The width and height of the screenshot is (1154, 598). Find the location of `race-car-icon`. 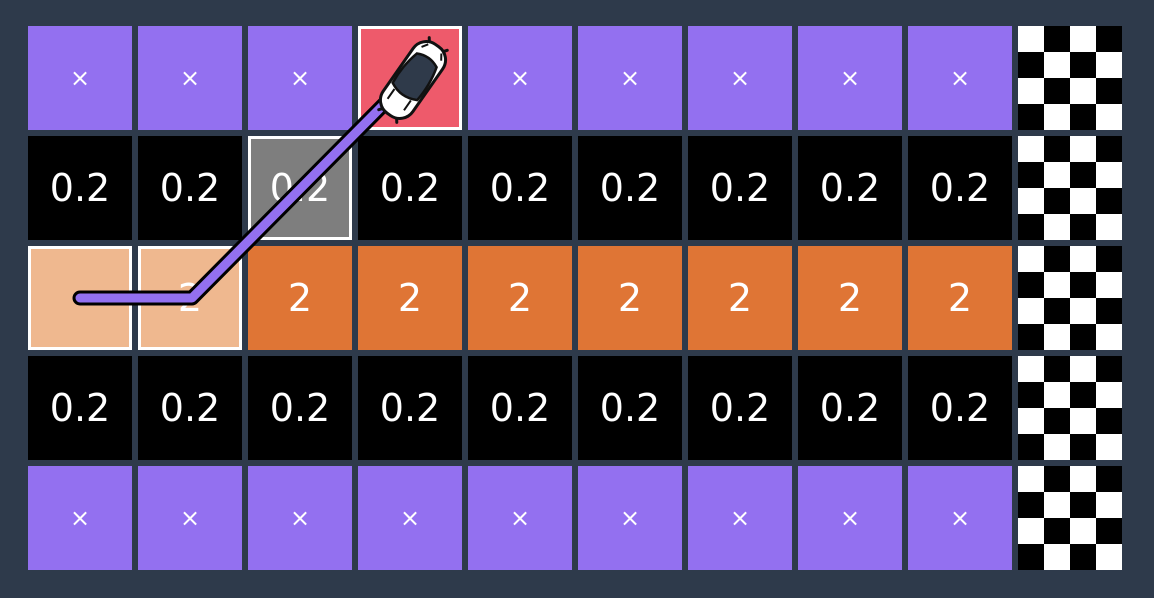

race-car-icon is located at coordinates (413, 80).